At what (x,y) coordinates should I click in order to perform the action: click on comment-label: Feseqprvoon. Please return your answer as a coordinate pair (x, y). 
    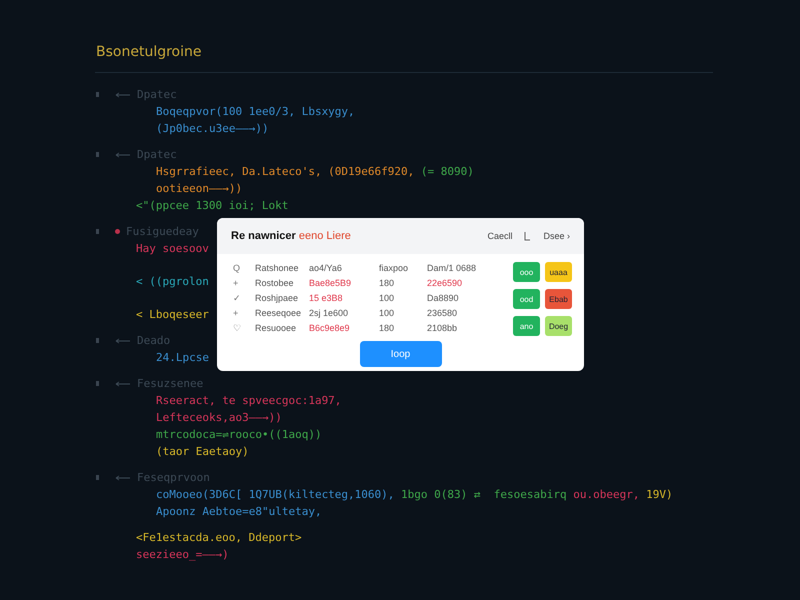
    Looking at the image, I should click on (173, 477).